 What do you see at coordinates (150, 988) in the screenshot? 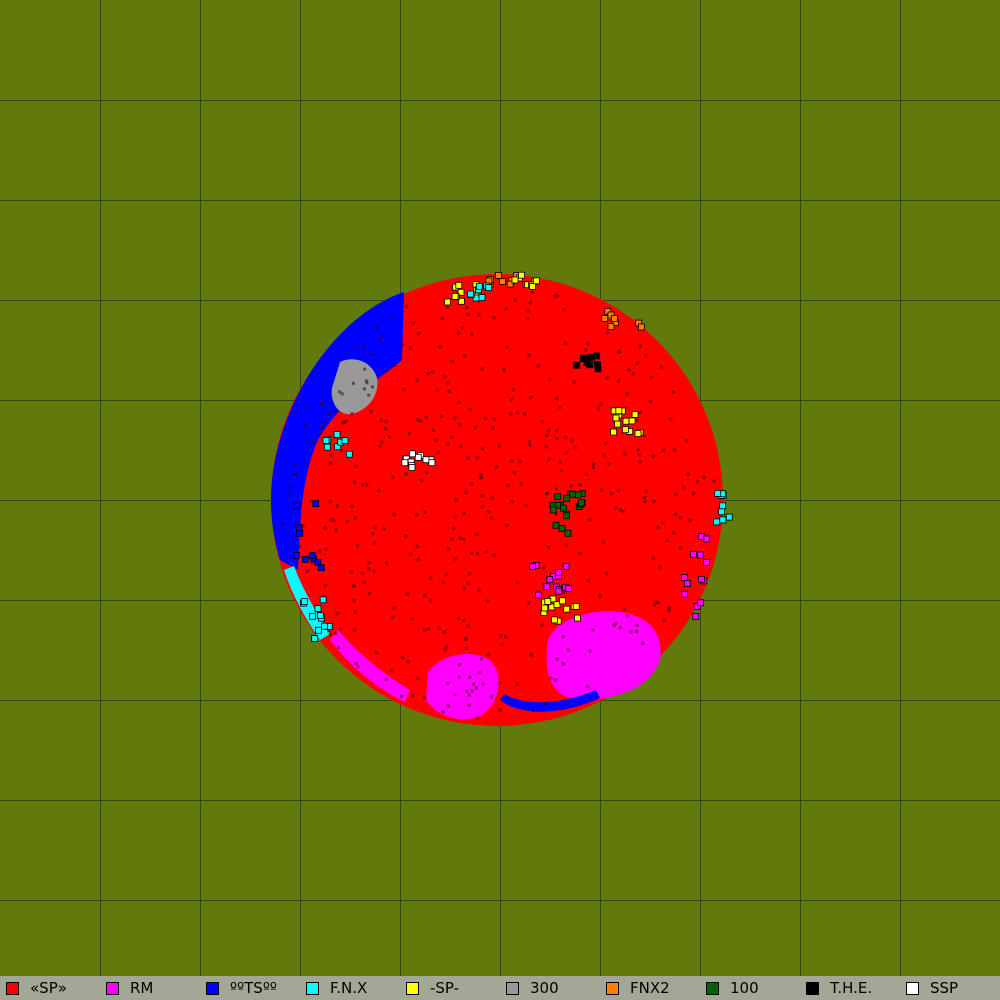
I see `legend-item-rm: RM` at bounding box center [150, 988].